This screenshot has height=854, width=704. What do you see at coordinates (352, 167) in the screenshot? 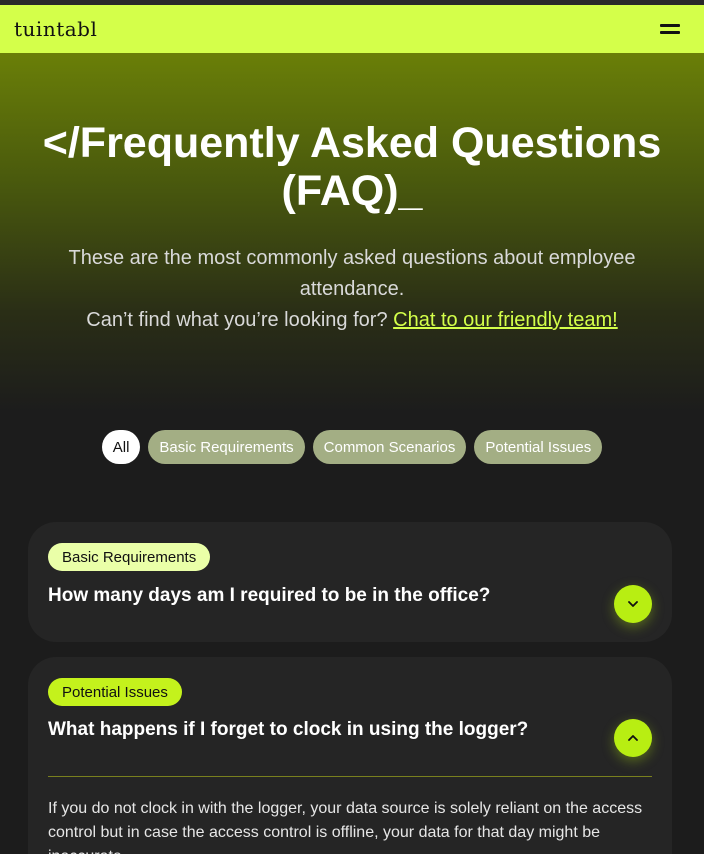
I see `page-title: </Frequently Asked Questions (FAQ)_` at bounding box center [352, 167].